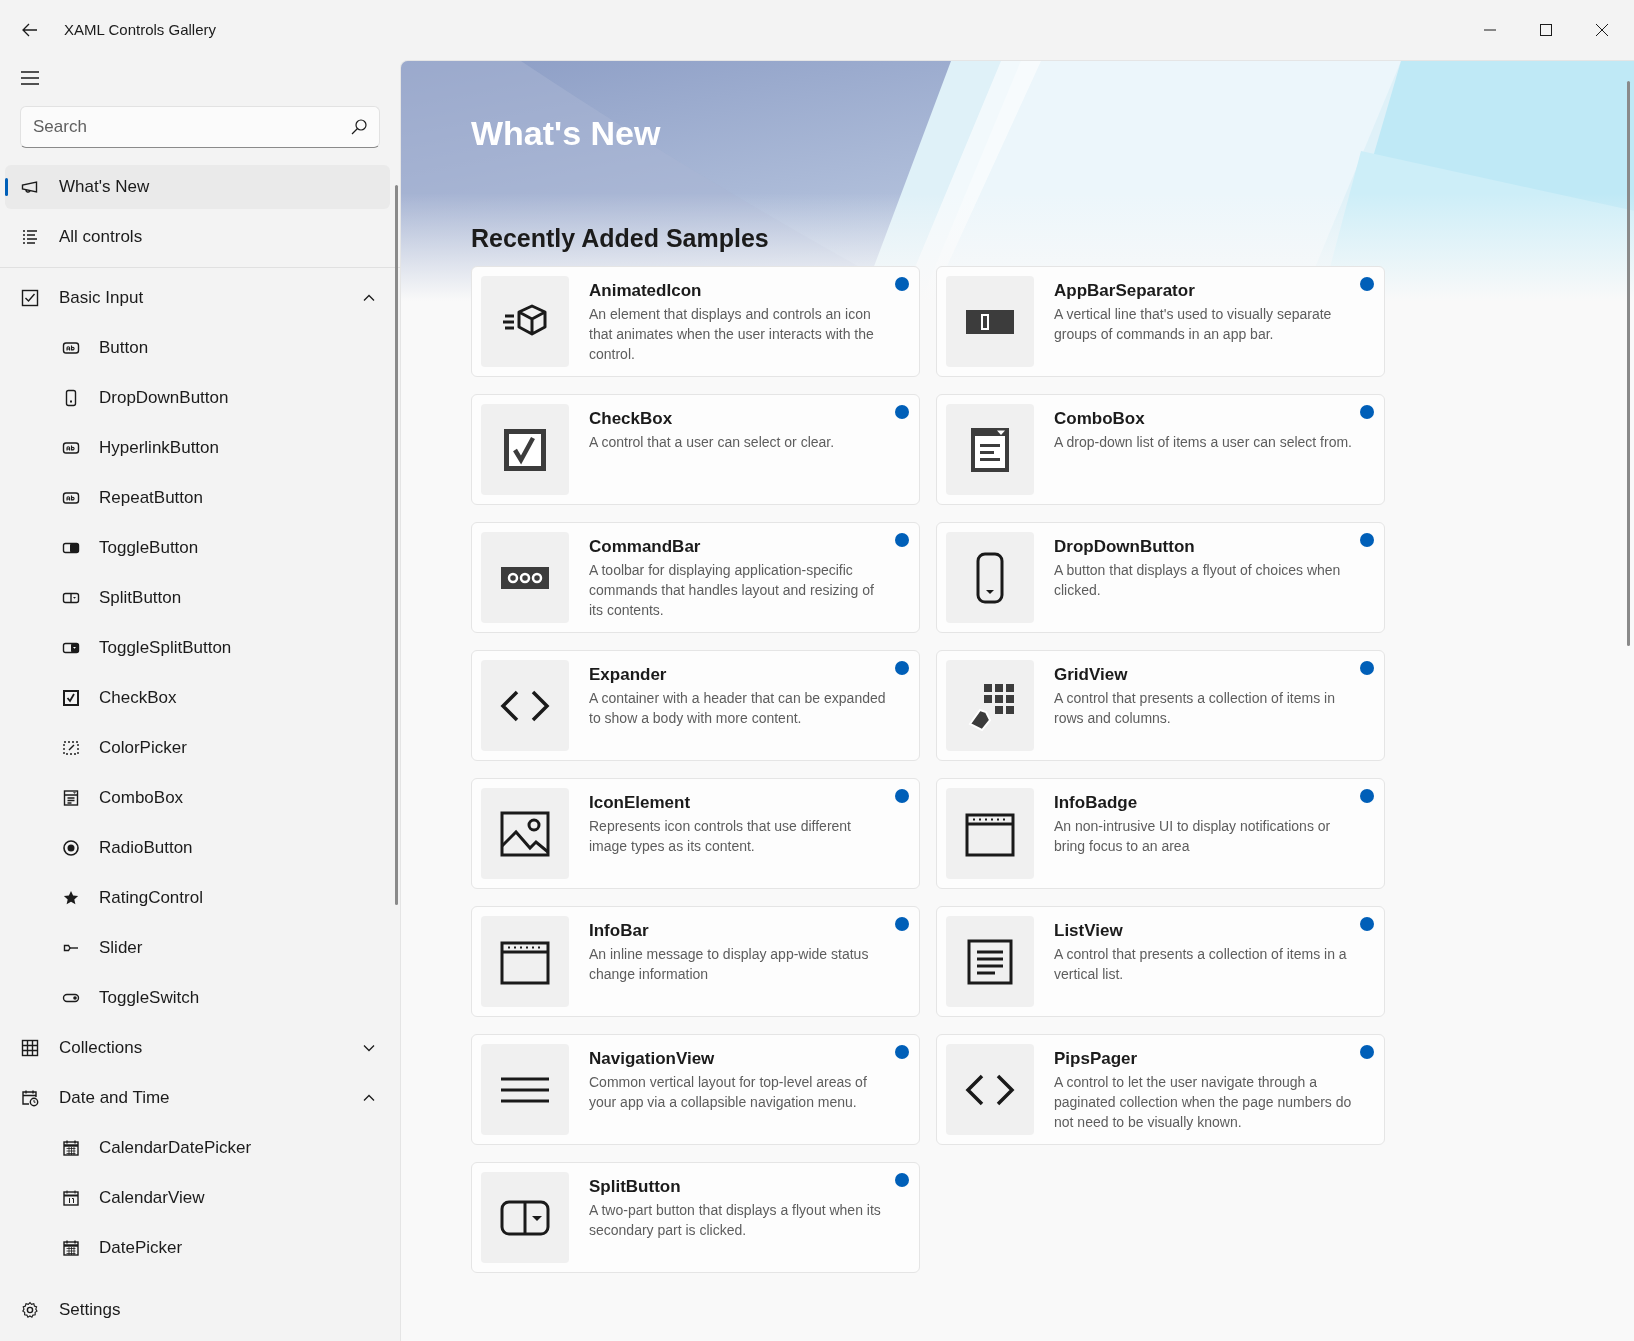 This screenshot has height=1341, width=1634. What do you see at coordinates (6, 187) in the screenshot?
I see `selection-indicator` at bounding box center [6, 187].